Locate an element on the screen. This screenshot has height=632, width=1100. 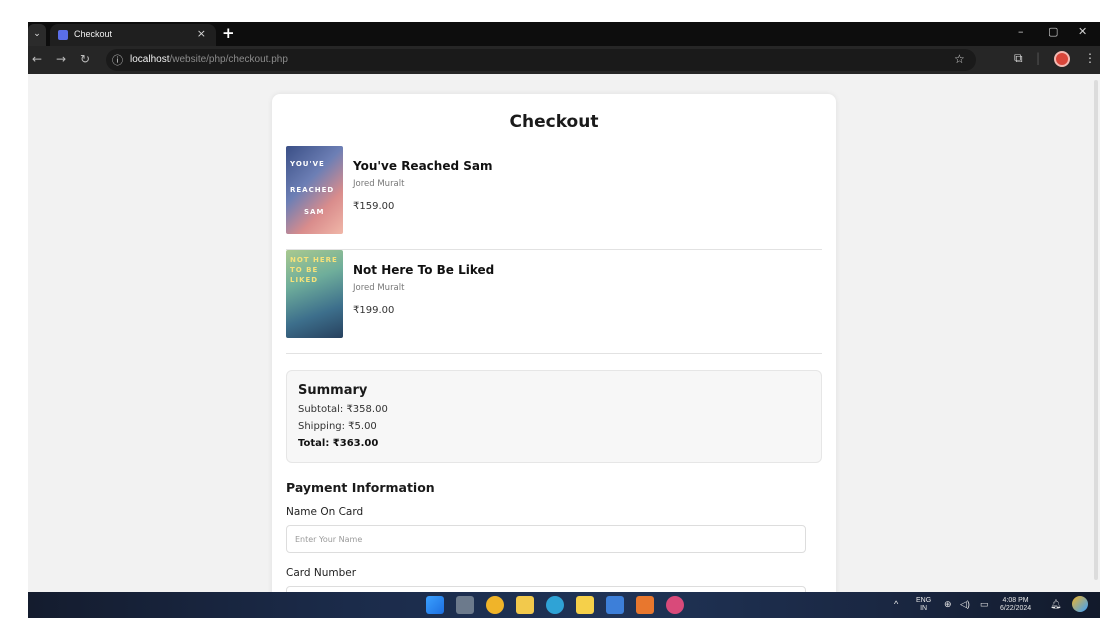
item-price: ₹159.00 is located at coordinates (374, 206).